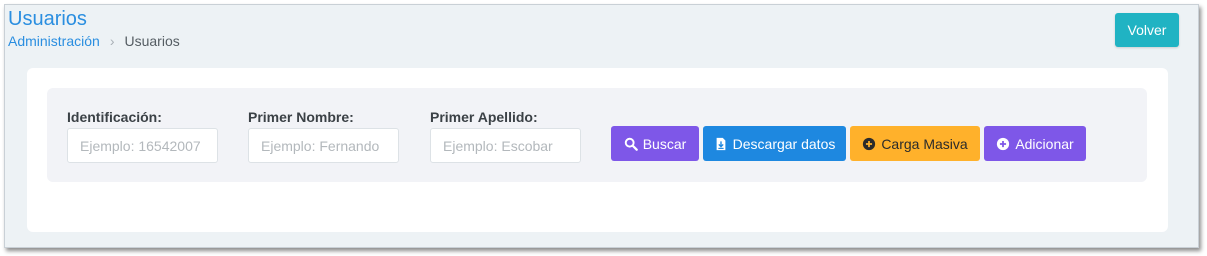 The width and height of the screenshot is (1207, 256). What do you see at coordinates (112, 41) in the screenshot?
I see `chevron-right-icon: ›` at bounding box center [112, 41].